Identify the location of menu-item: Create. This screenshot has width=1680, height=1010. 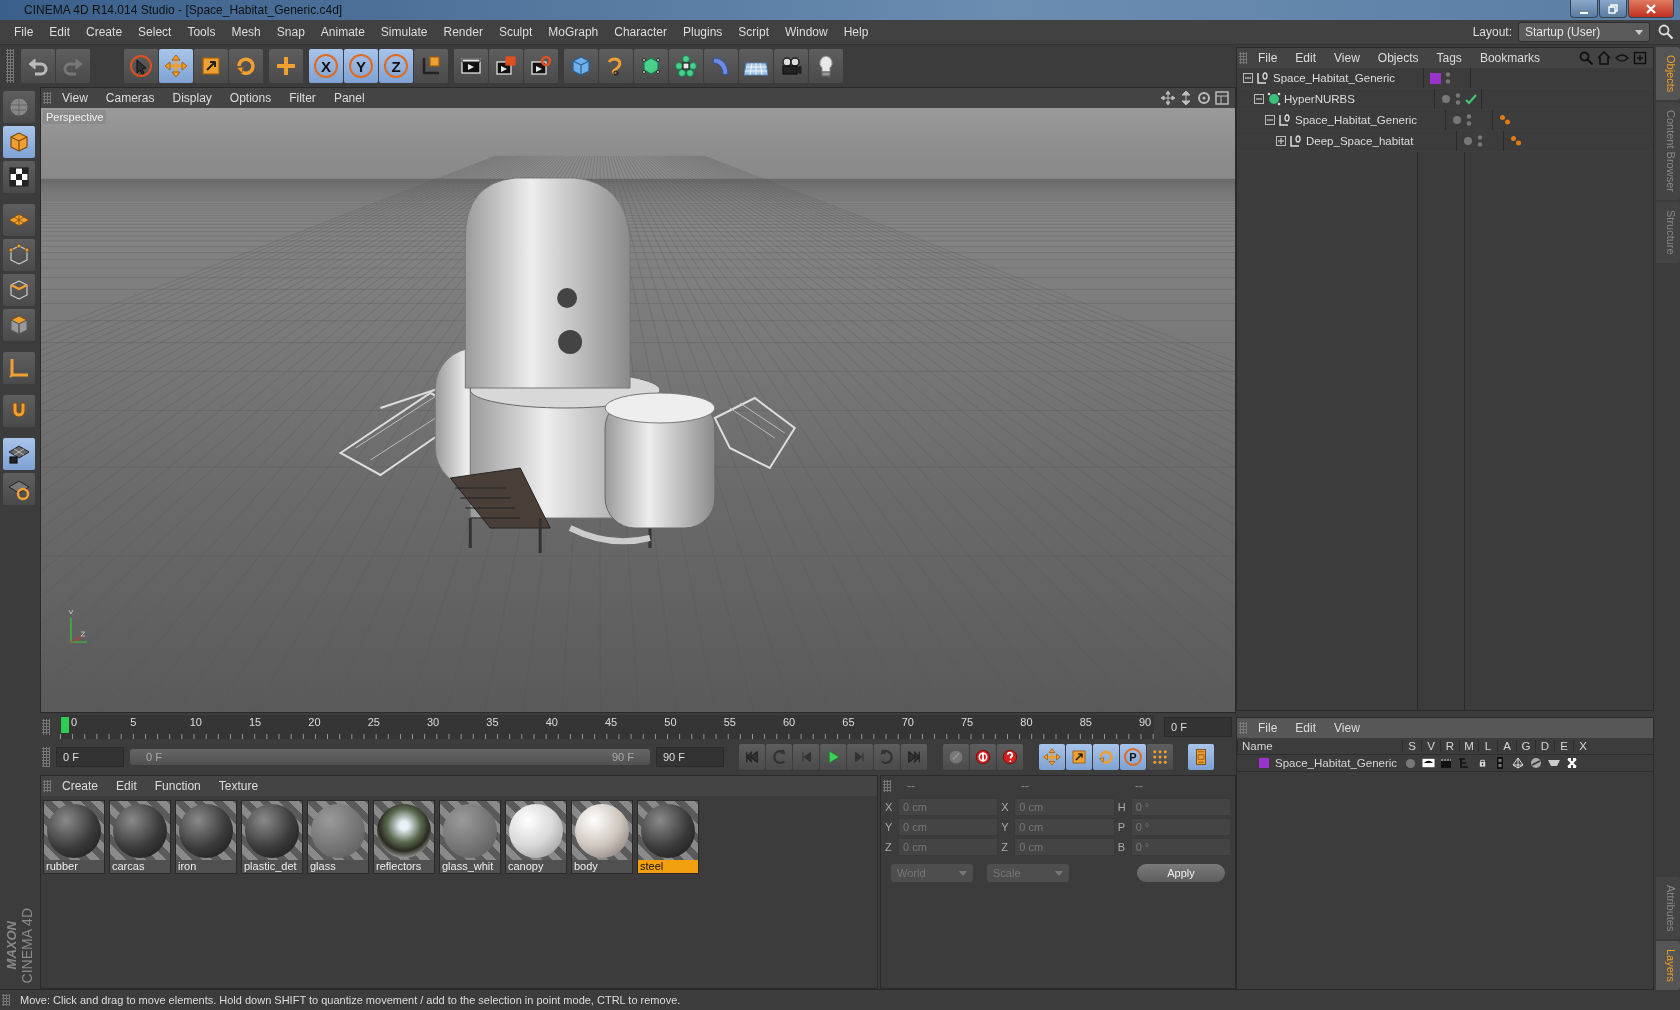
(104, 32).